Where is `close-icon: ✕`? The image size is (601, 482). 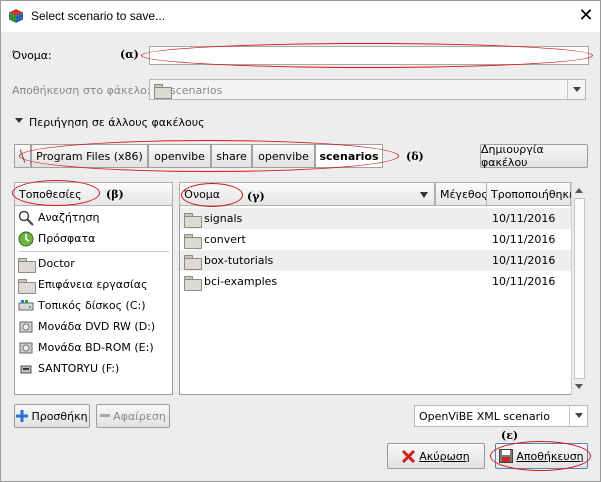 close-icon: ✕ is located at coordinates (586, 16).